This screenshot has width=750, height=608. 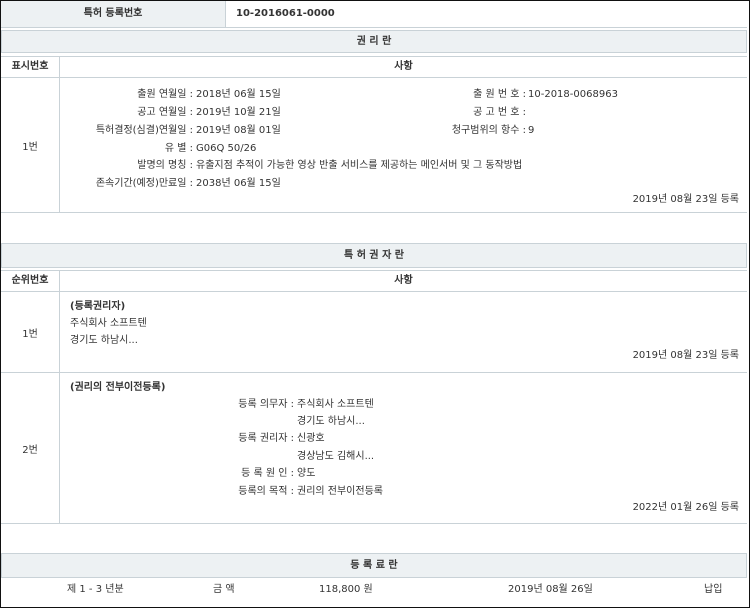 I want to click on entry-heading: (권리의 전부이전등록), so click(x=118, y=387).